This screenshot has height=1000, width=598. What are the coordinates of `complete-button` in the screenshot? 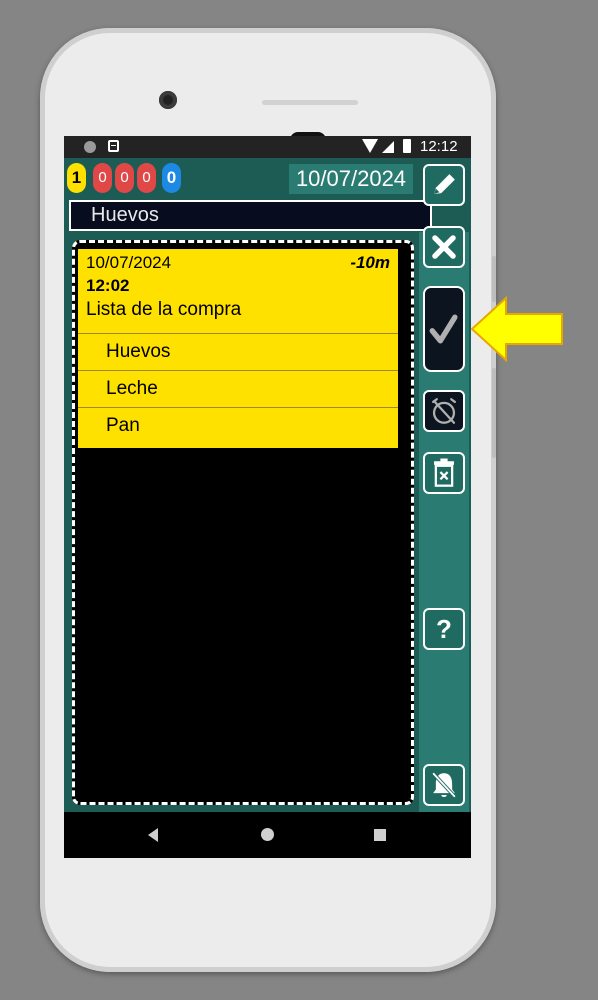 It's located at (444, 329).